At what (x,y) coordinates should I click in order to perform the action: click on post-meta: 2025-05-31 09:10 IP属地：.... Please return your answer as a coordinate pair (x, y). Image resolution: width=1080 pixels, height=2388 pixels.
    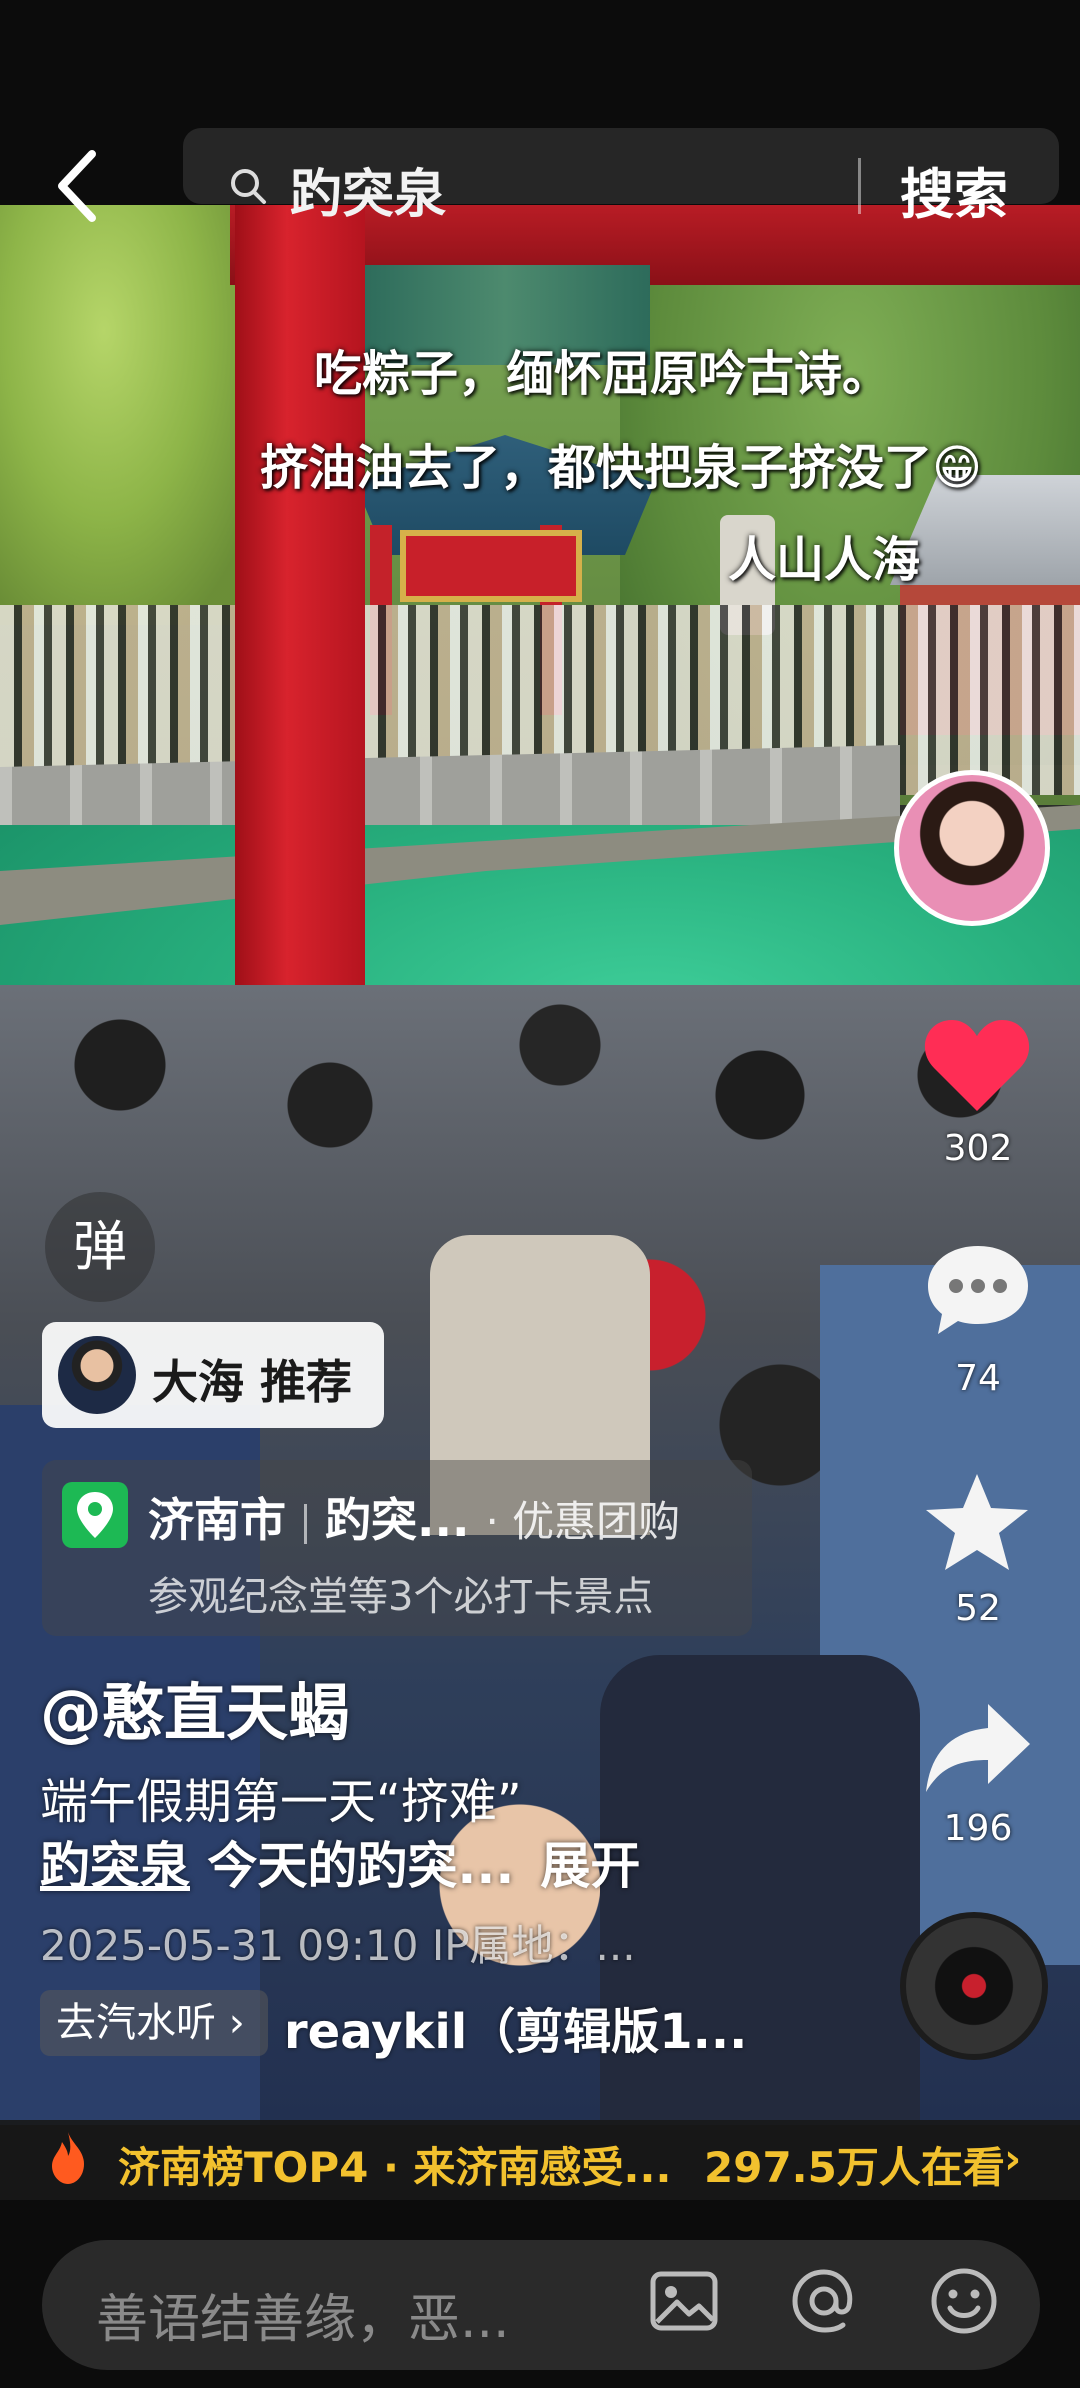
    Looking at the image, I should click on (338, 1945).